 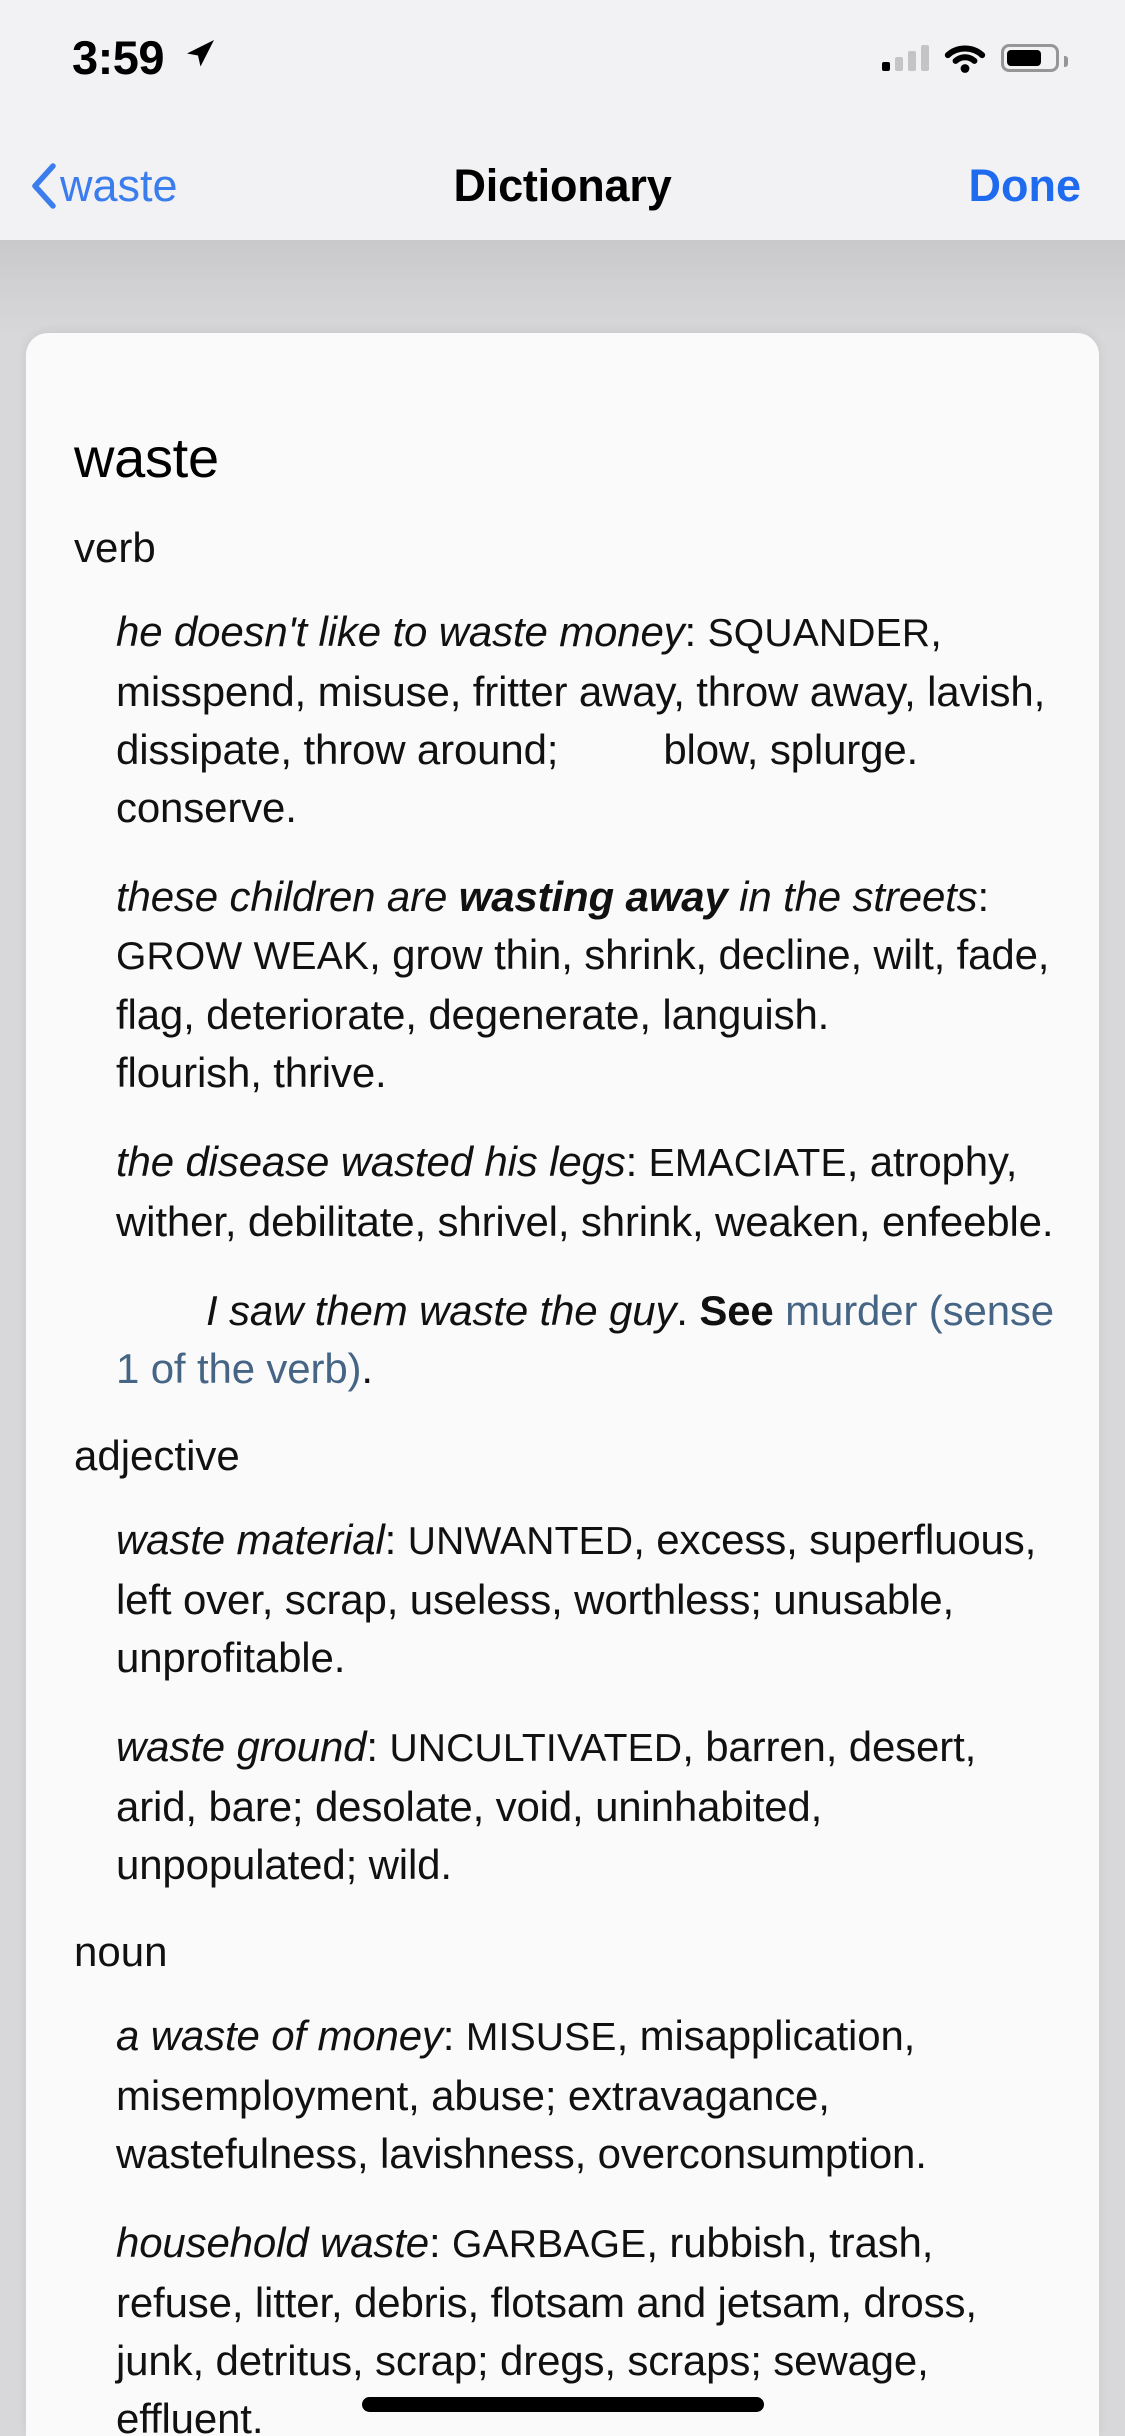 I want to click on sense-antonyms: flourish, thrive., so click(x=251, y=1072).